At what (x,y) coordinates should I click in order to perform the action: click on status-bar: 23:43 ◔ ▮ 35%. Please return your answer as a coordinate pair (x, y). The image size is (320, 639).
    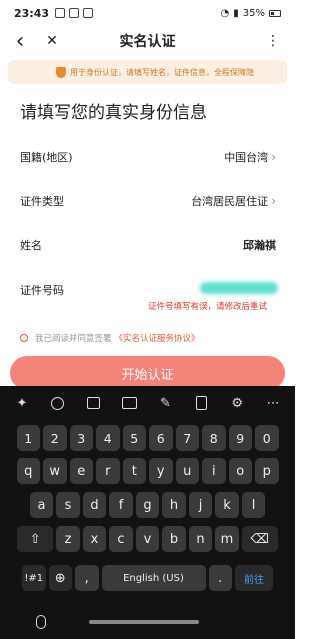
    Looking at the image, I should click on (147, 13).